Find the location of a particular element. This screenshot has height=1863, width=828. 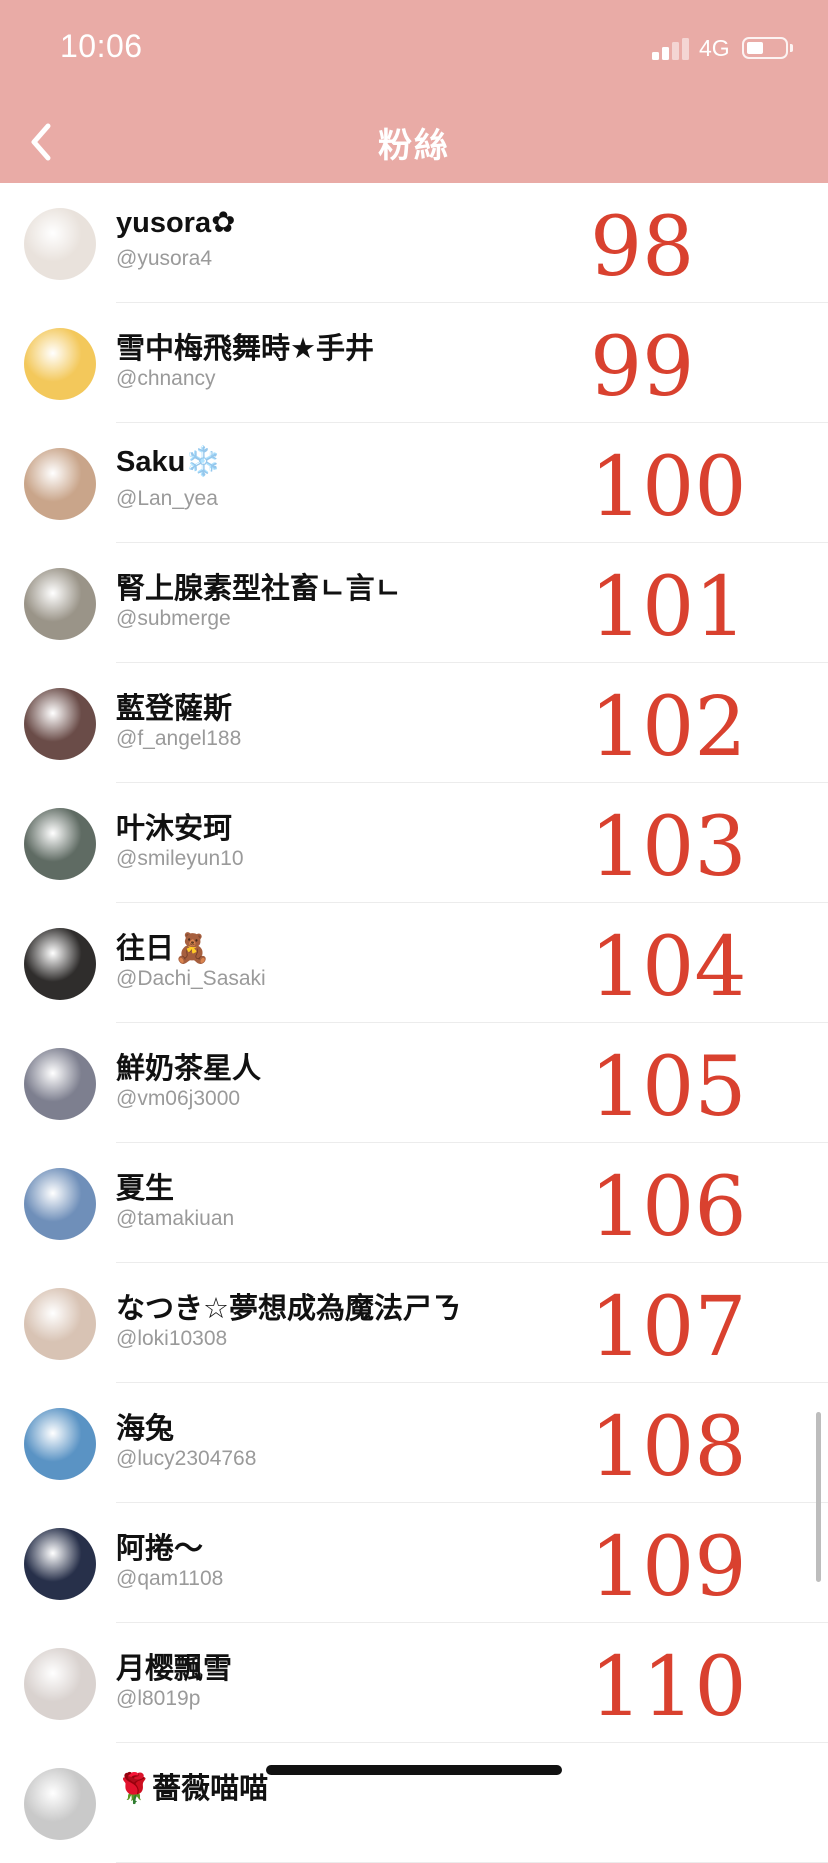

follower-row: なつき☆夢想成為魔法ㄕㄋ @loki10308 107 is located at coordinates (414, 1323).